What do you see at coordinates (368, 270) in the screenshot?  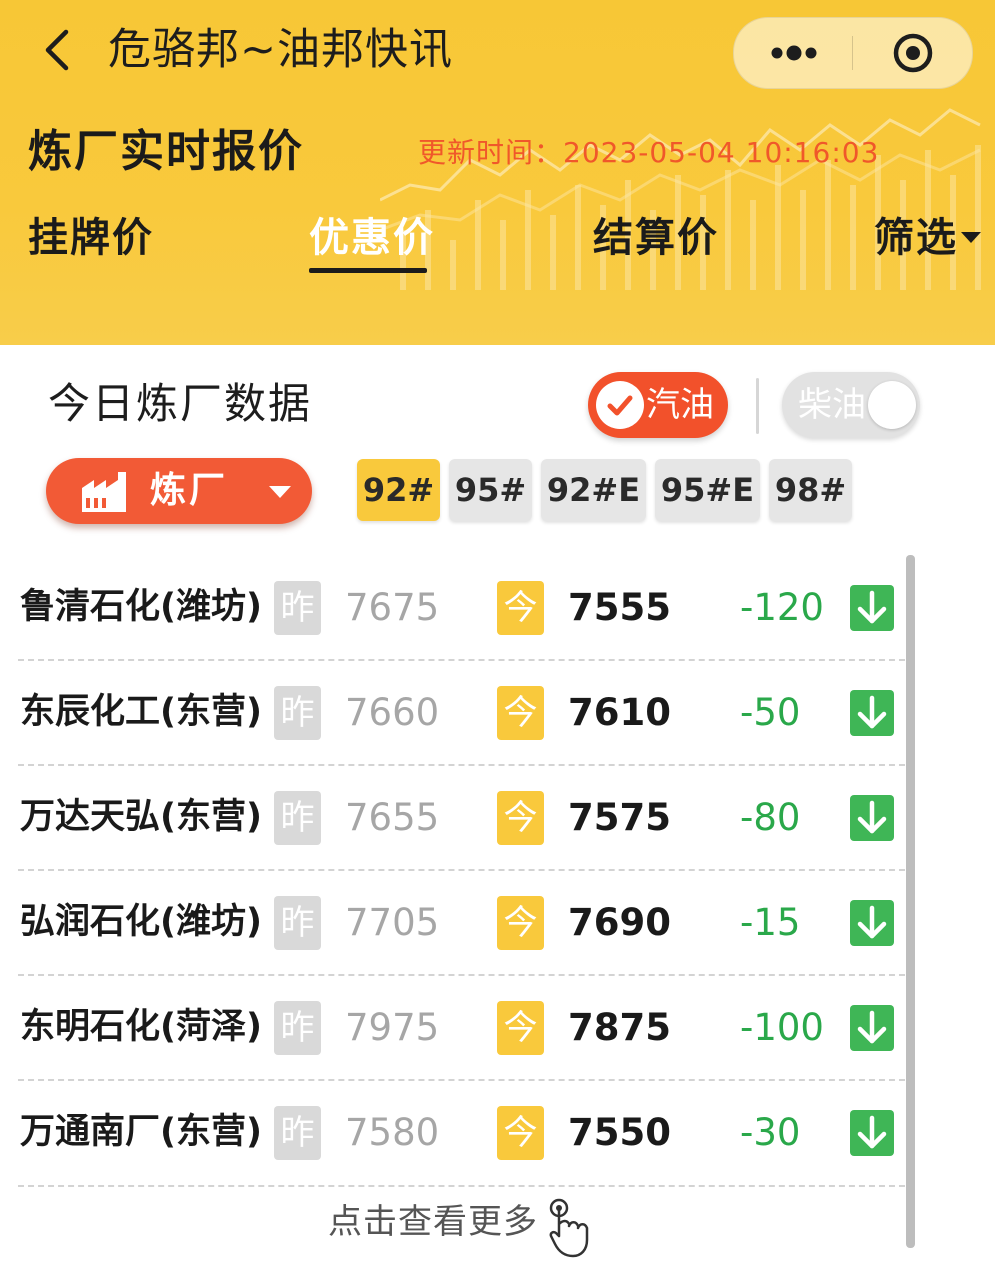 I see `active-tab-indicator` at bounding box center [368, 270].